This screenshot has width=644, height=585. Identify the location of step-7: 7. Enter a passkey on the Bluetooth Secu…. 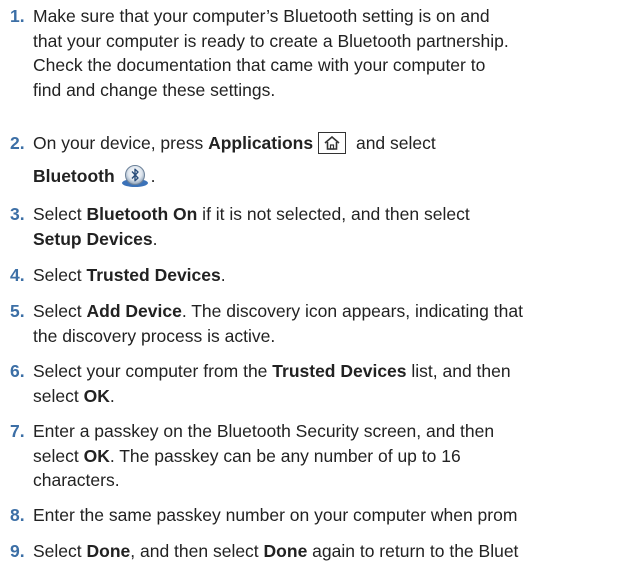
(247, 456).